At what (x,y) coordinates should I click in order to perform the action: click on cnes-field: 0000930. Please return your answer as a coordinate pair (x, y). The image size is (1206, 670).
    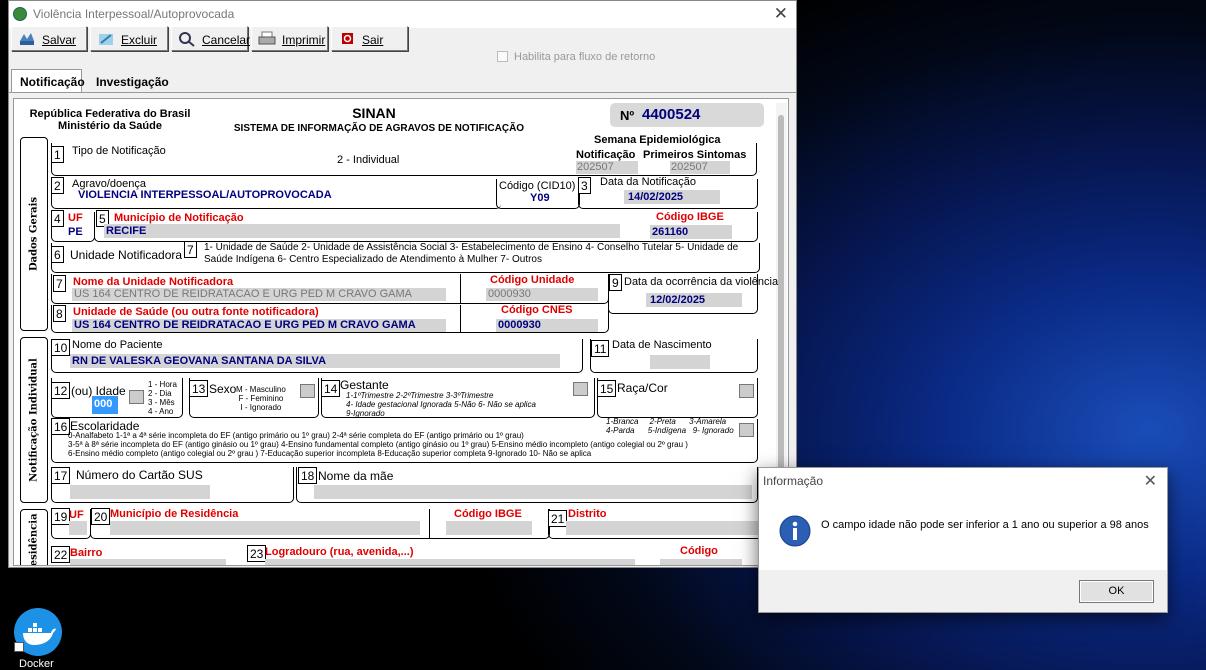
    Looking at the image, I should click on (547, 325).